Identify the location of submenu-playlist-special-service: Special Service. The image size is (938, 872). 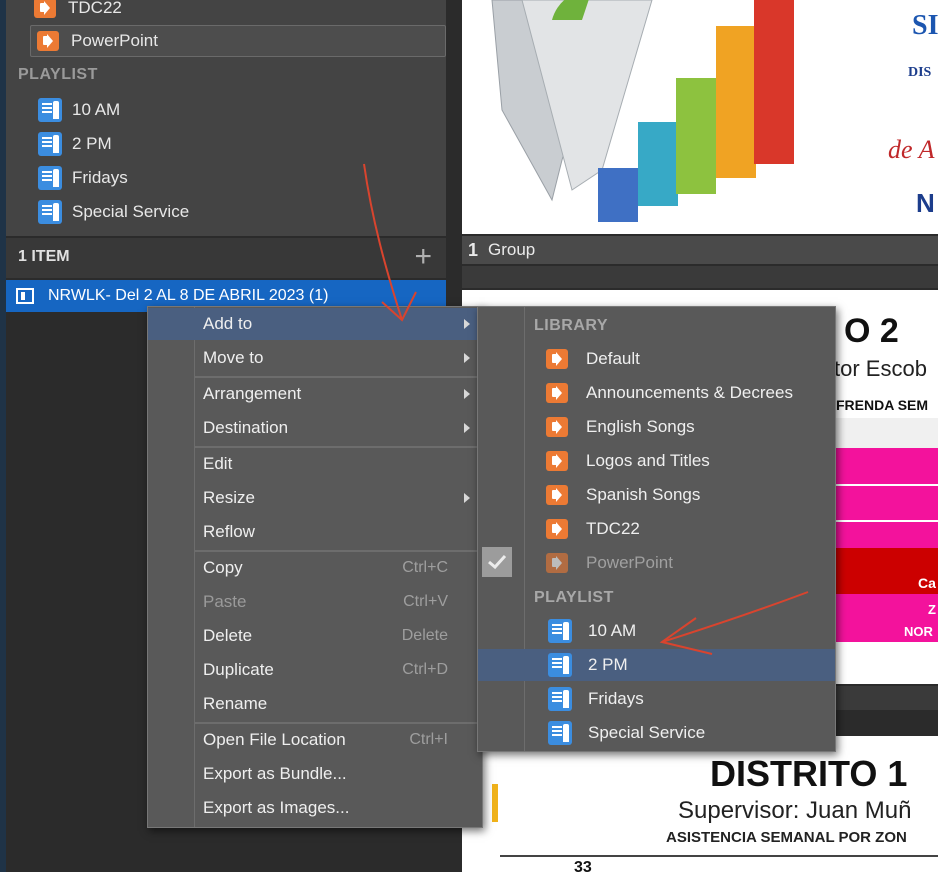
(656, 733).